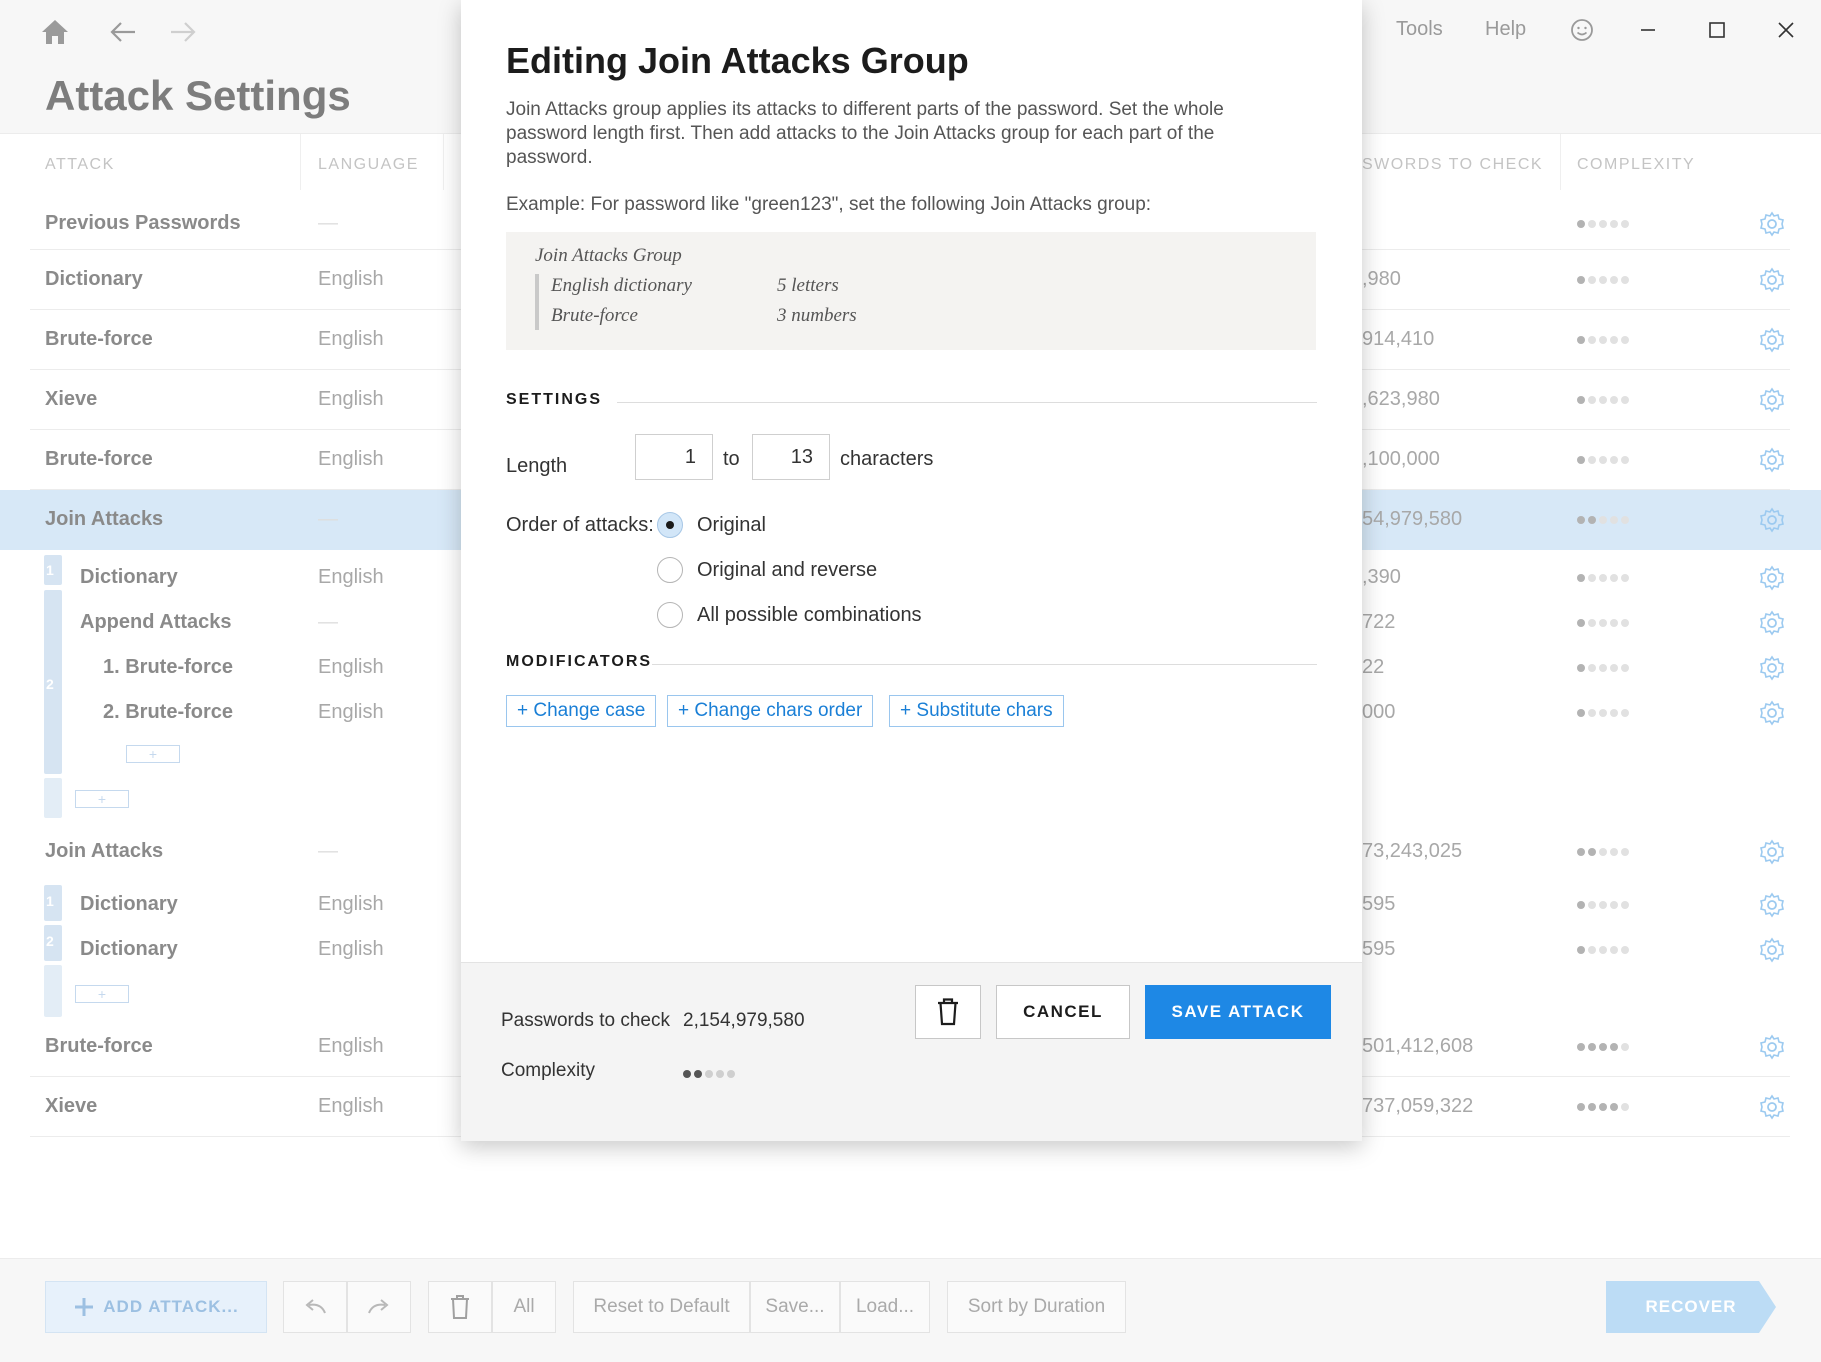 The image size is (1821, 1362). Describe the element at coordinates (1398, 339) in the screenshot. I see `attack-passwords-to-check: 914,410` at that location.